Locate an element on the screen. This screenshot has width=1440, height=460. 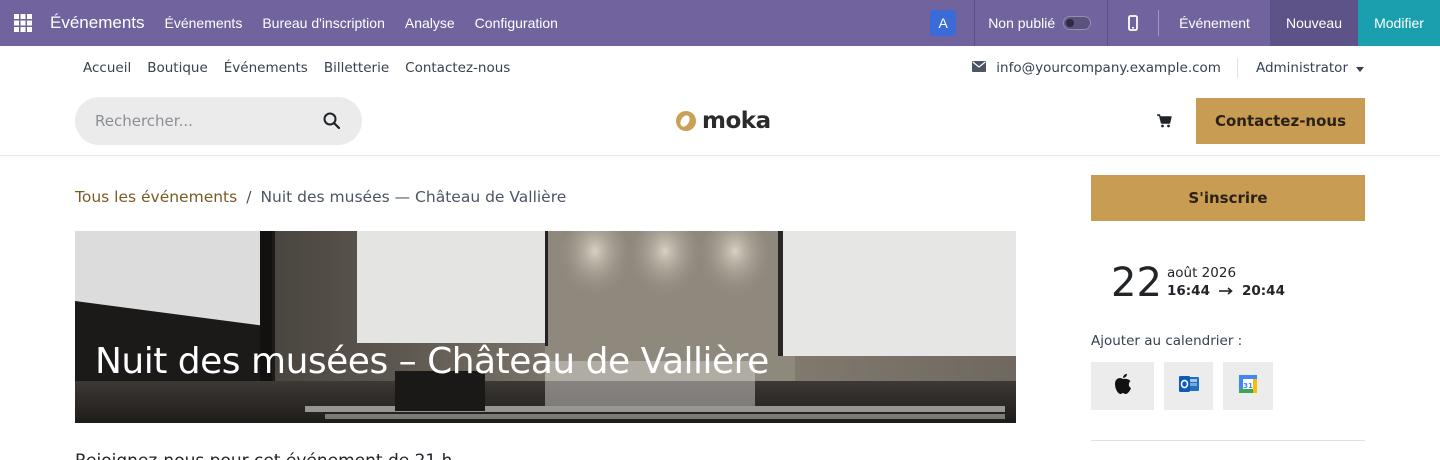
nav-shop: Boutique is located at coordinates (177, 68).